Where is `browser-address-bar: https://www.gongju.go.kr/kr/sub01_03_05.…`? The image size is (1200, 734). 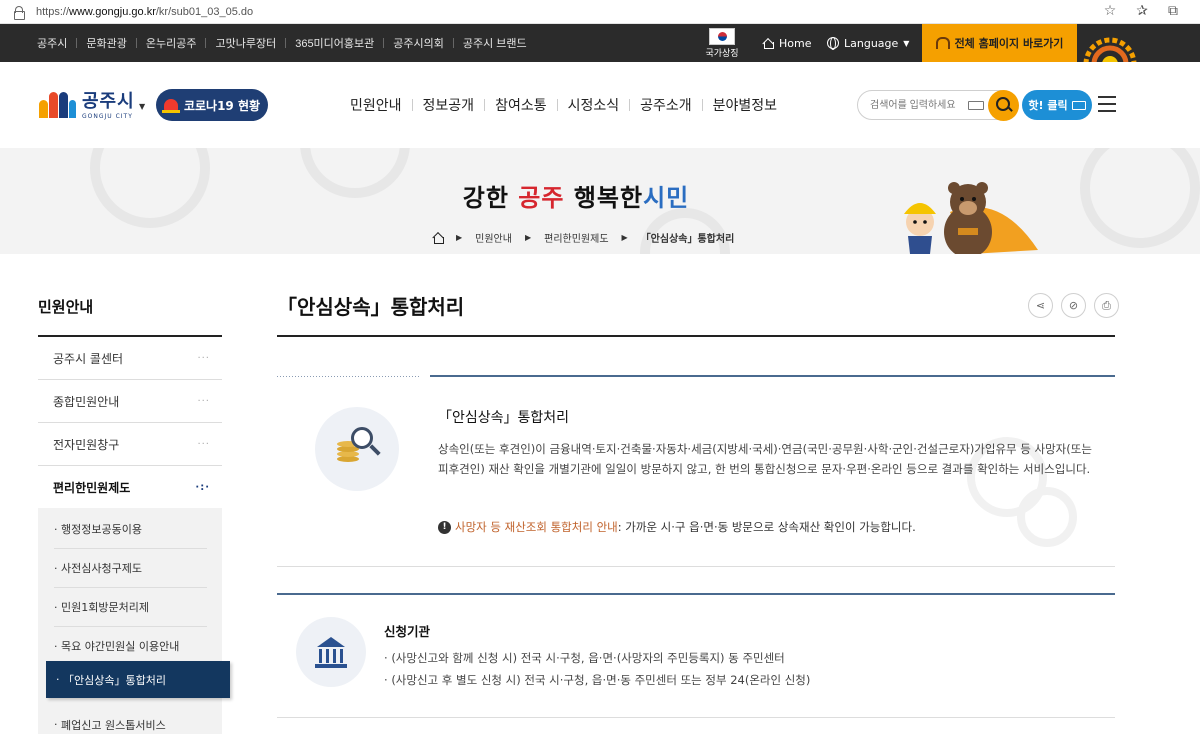
browser-address-bar: https://www.gongju.go.kr/kr/sub01_03_05.… is located at coordinates (600, 12).